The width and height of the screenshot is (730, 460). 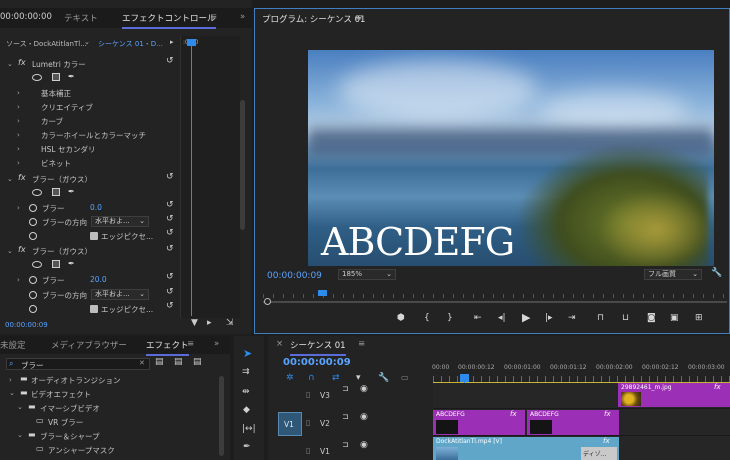 I want to click on program-title: プログラム: シーケンス 01, so click(x=313, y=19).